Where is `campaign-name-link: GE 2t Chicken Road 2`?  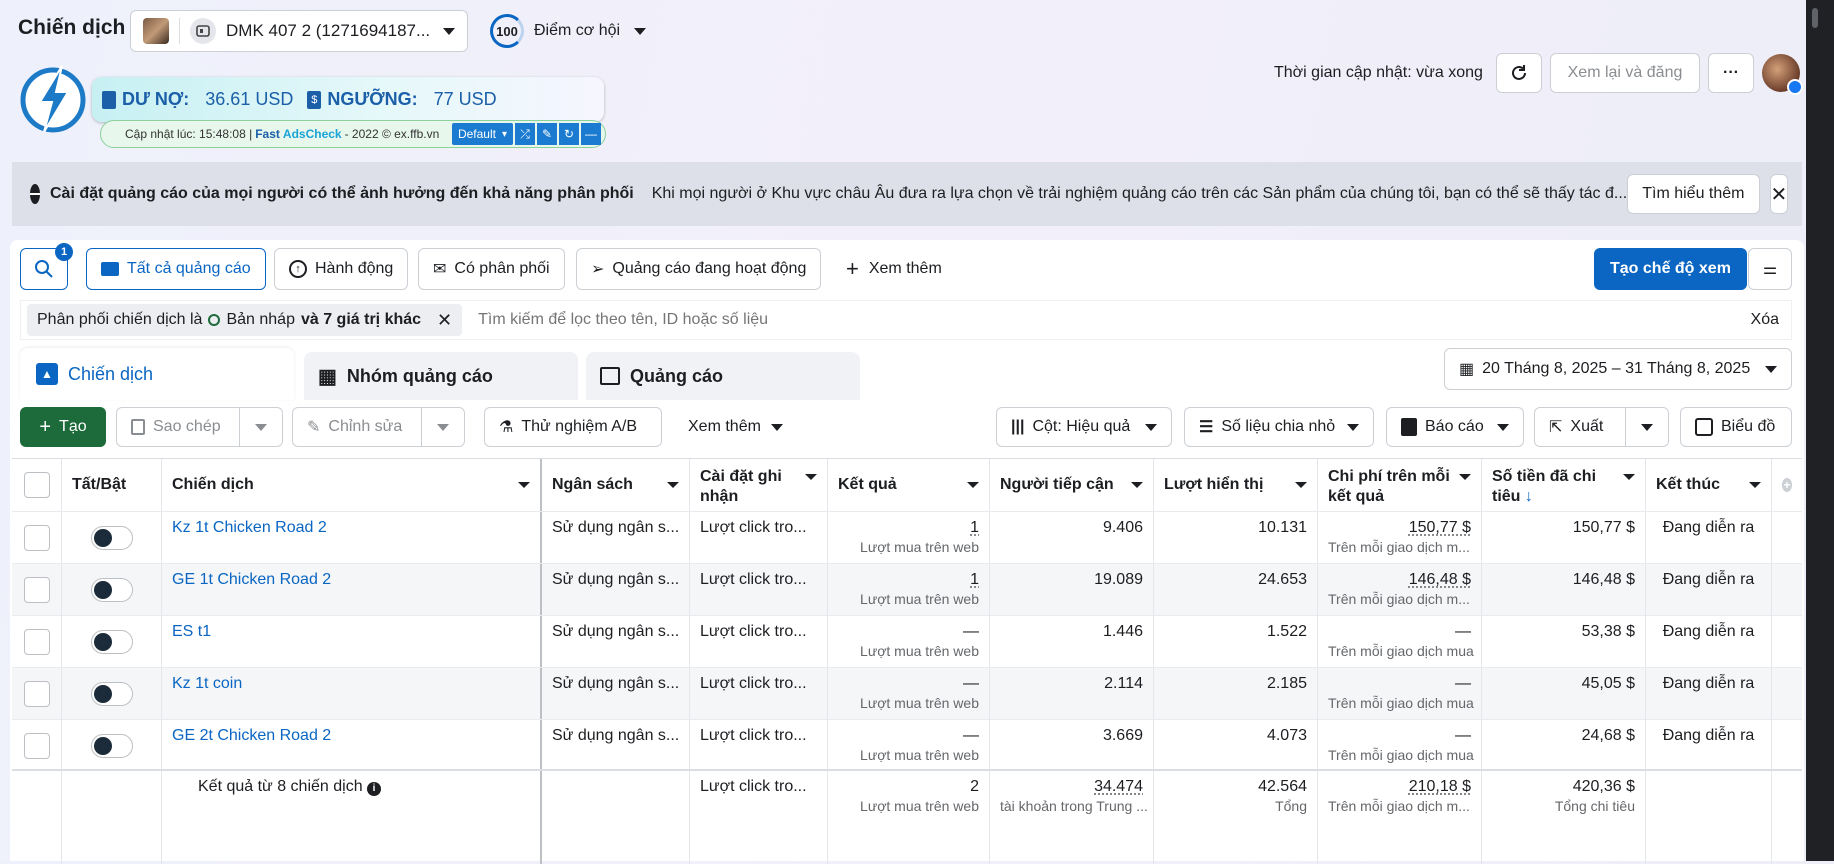
campaign-name-link: GE 2t Chicken Road 2 is located at coordinates (251, 735).